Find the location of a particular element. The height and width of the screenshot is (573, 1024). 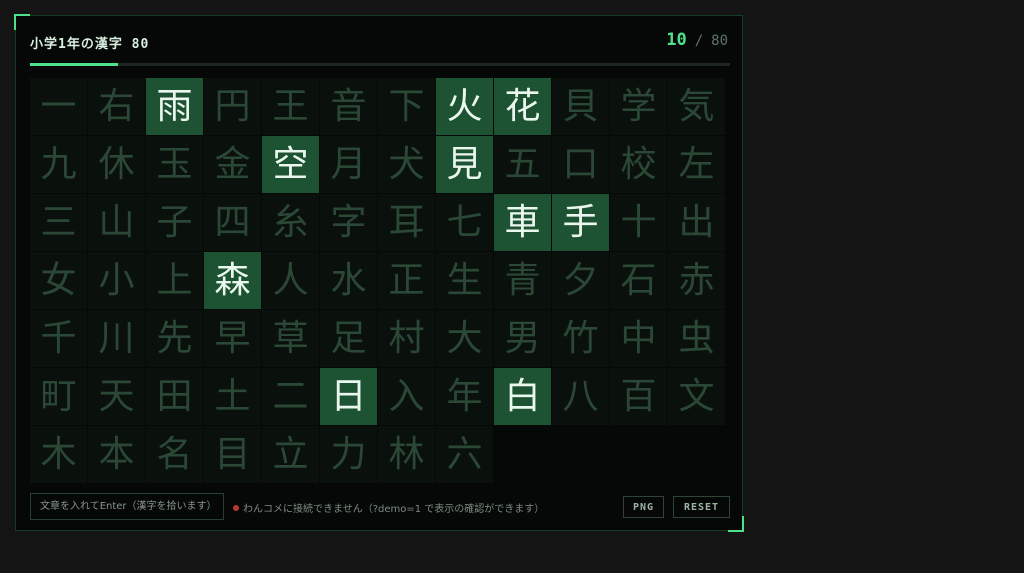

progress-fill is located at coordinates (74, 64).